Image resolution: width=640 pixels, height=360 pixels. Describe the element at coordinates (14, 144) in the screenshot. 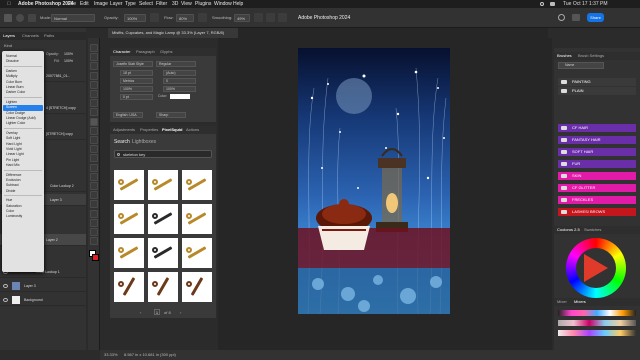

I see `blend-mode-option: Hard Light` at that location.